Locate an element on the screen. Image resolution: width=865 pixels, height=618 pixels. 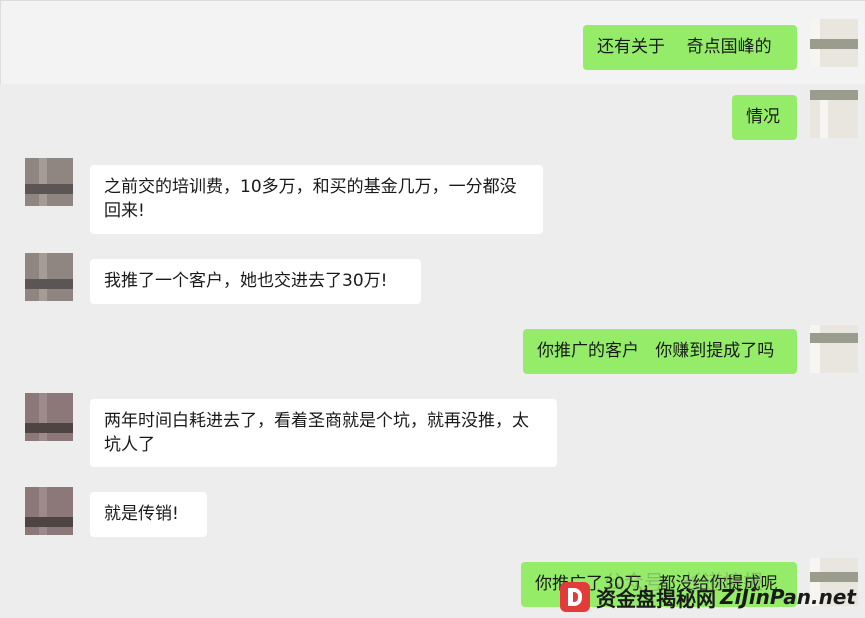
watermark: 资金盘揭秘网 ZiJinPan.net is located at coordinates (708, 597).